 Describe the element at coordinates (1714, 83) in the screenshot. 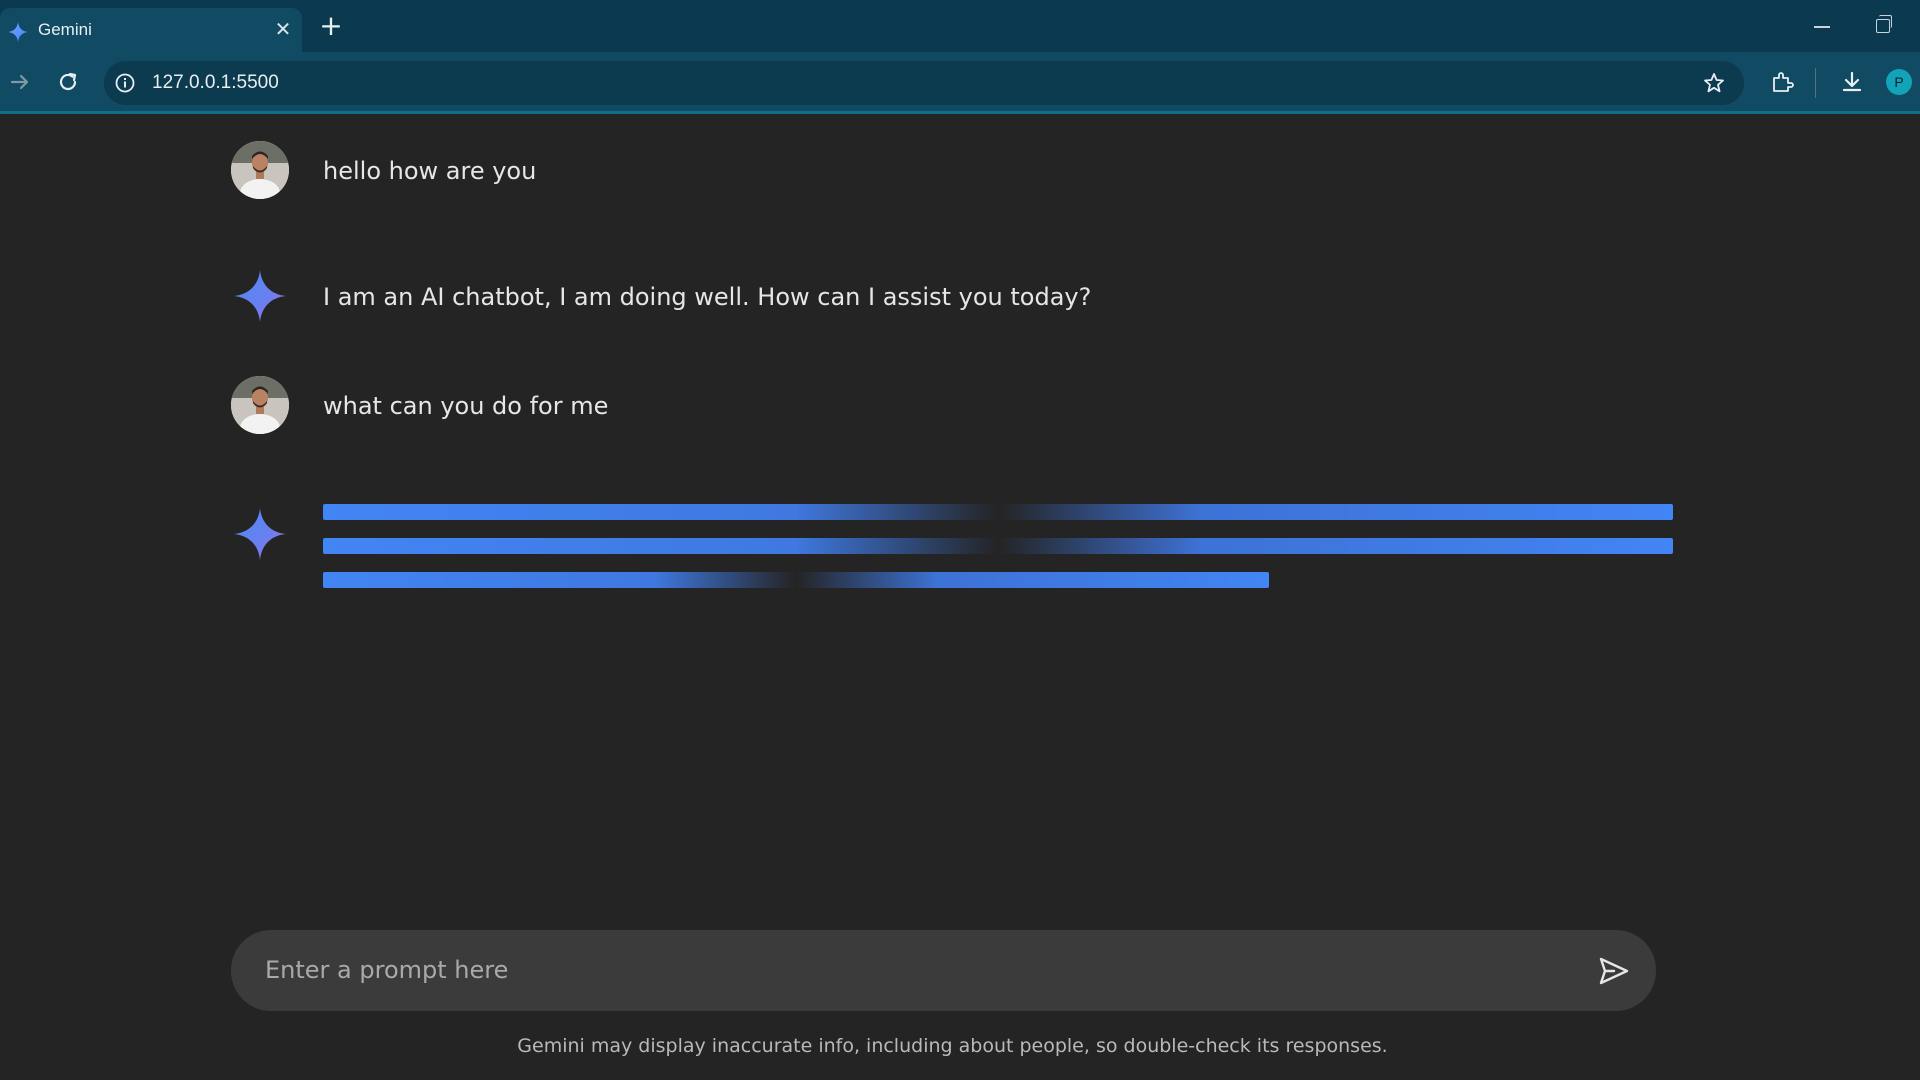

I see `bookmark-star-icon` at that location.